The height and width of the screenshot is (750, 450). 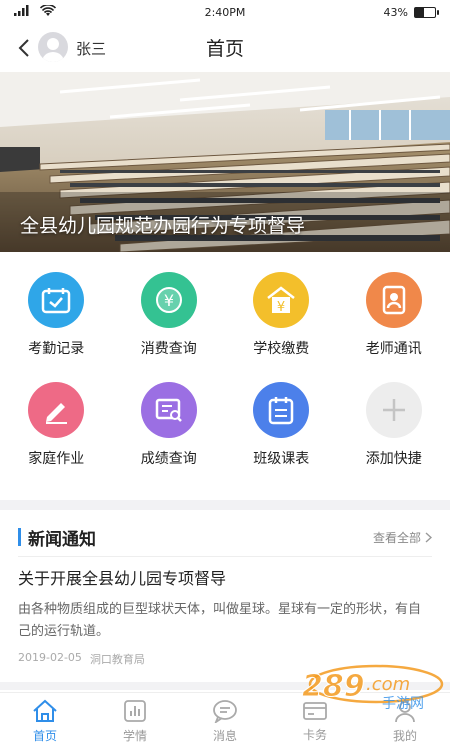 I want to click on tab-label: 学情, so click(x=134, y=736).